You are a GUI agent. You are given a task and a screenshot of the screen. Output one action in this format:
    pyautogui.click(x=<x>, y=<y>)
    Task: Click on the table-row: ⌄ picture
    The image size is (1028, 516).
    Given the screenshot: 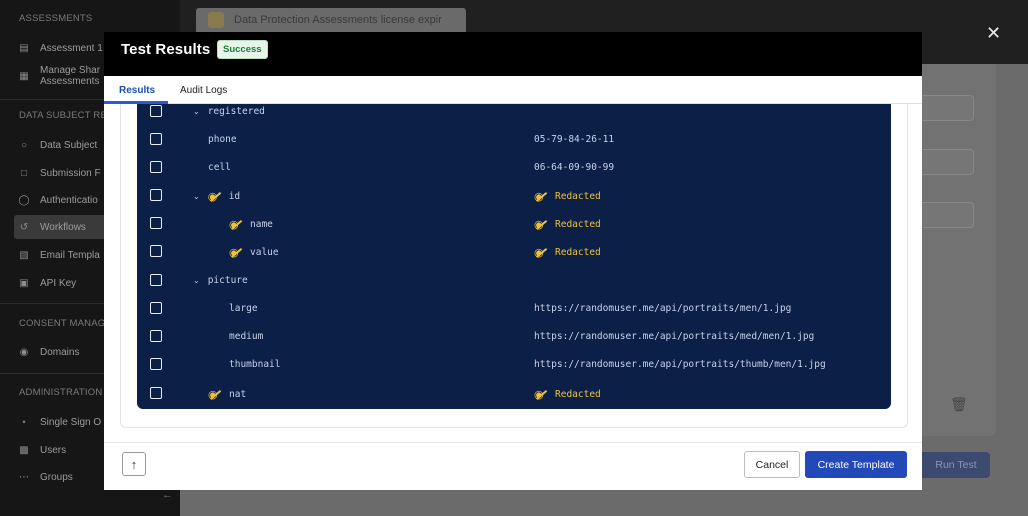 What is the action you would take?
    pyautogui.click(x=514, y=281)
    